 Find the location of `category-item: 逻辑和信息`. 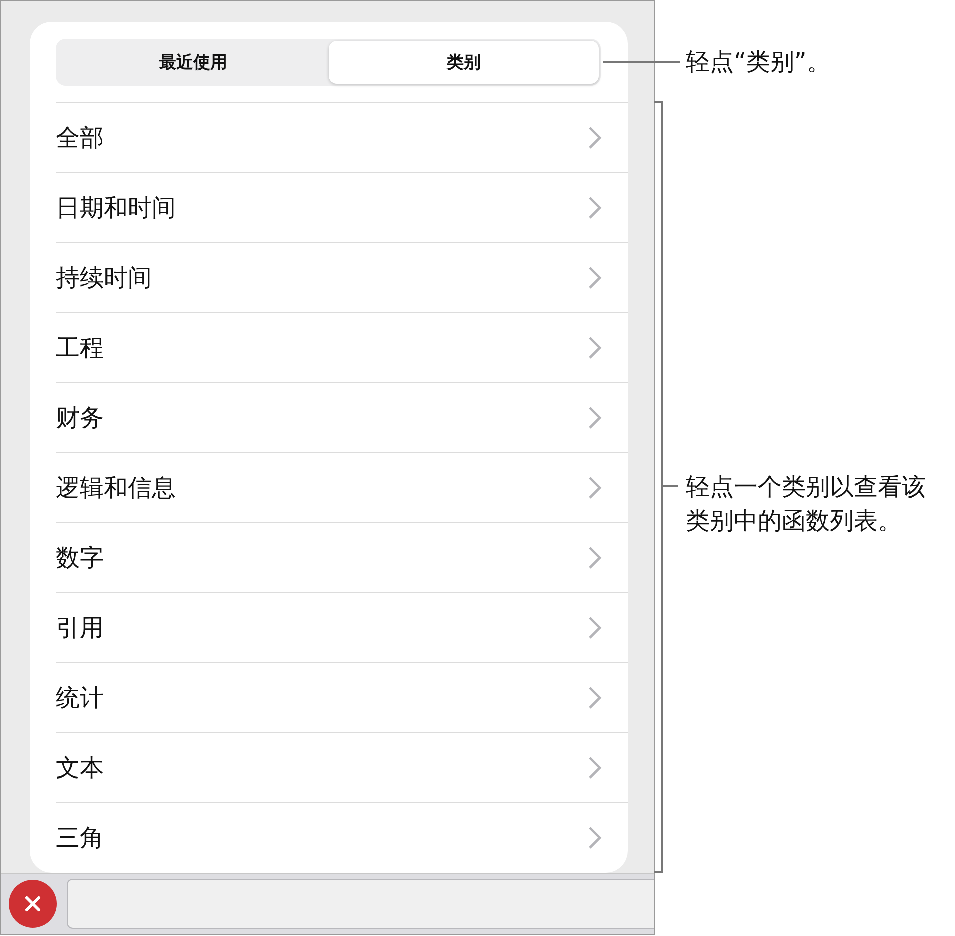

category-item: 逻辑和信息 is located at coordinates (342, 488).